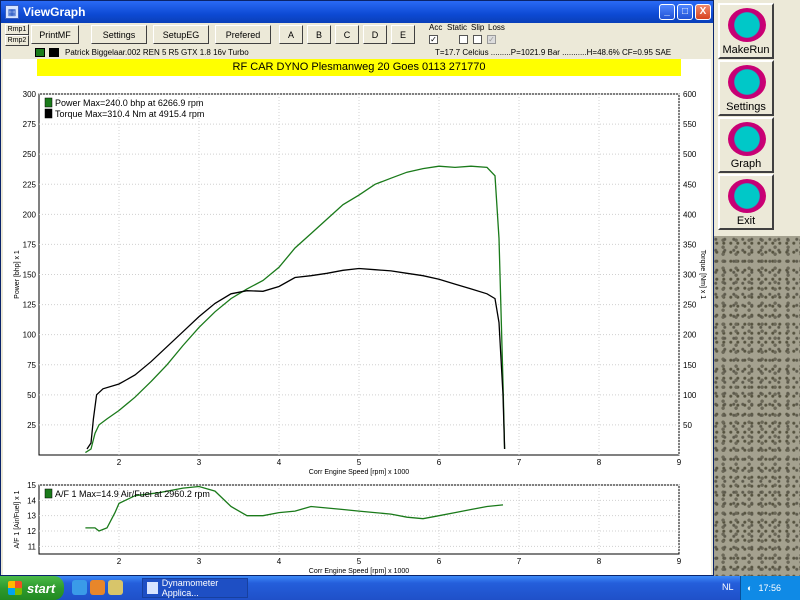  Describe the element at coordinates (690, 124) in the screenshot. I see `main-y2tick-label: 550` at that location.